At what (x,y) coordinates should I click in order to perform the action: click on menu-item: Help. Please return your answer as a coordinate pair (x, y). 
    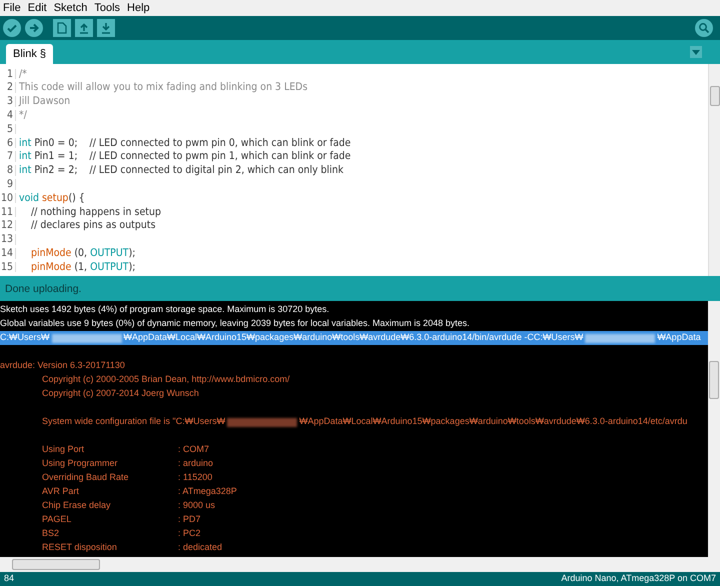
    Looking at the image, I should click on (138, 8).